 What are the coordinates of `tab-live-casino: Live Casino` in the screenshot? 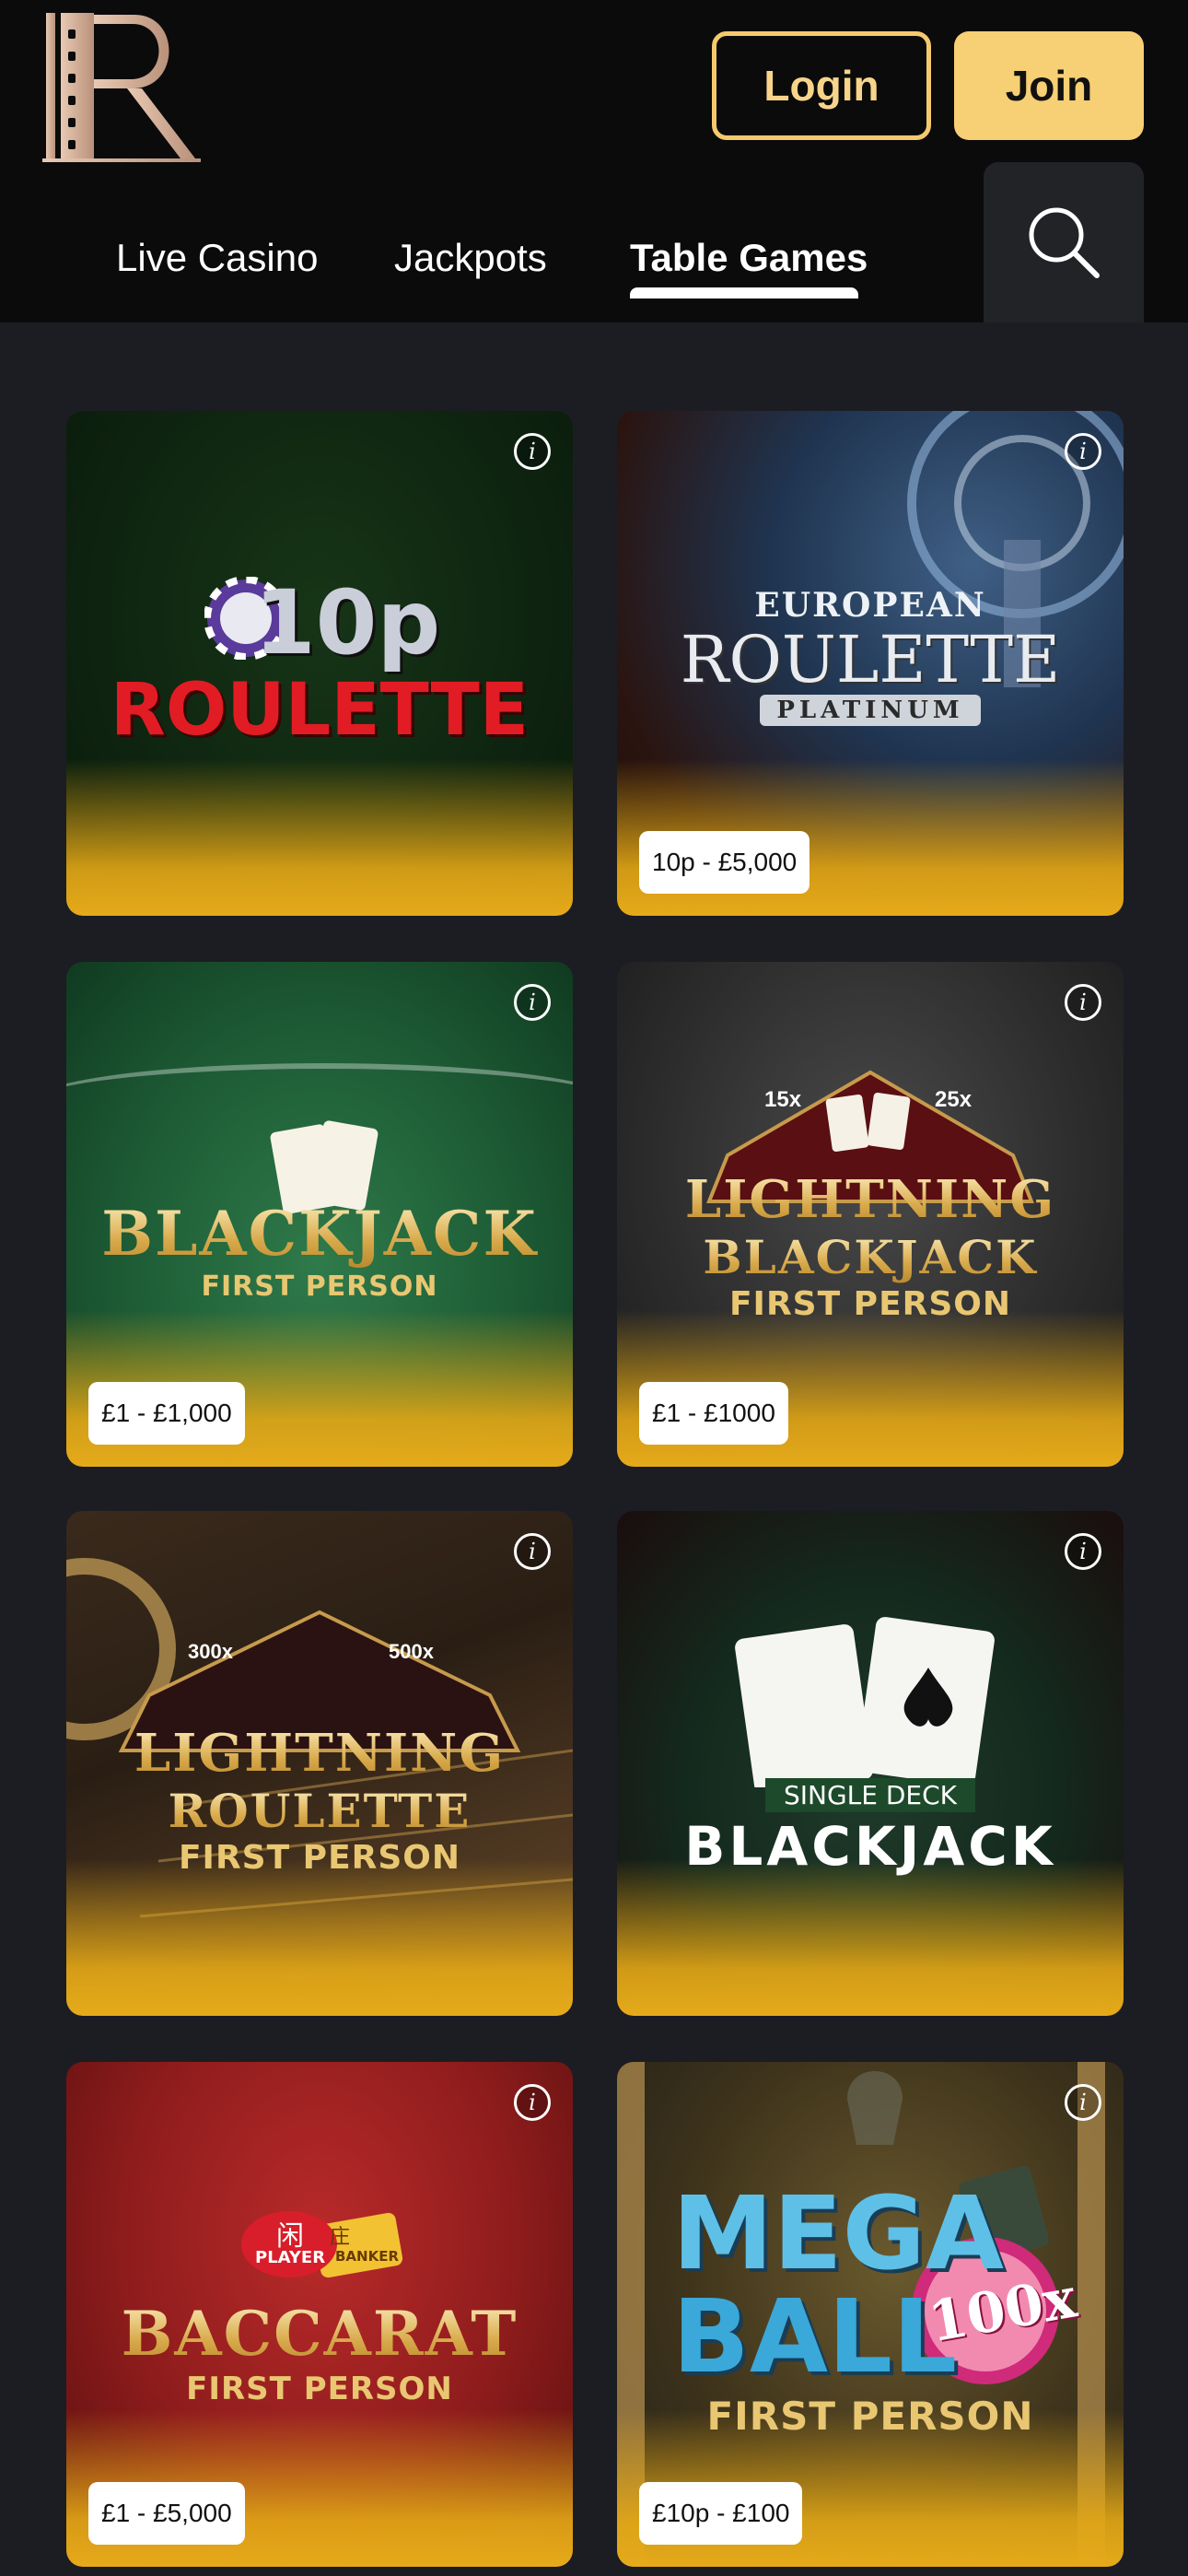 It's located at (217, 258).